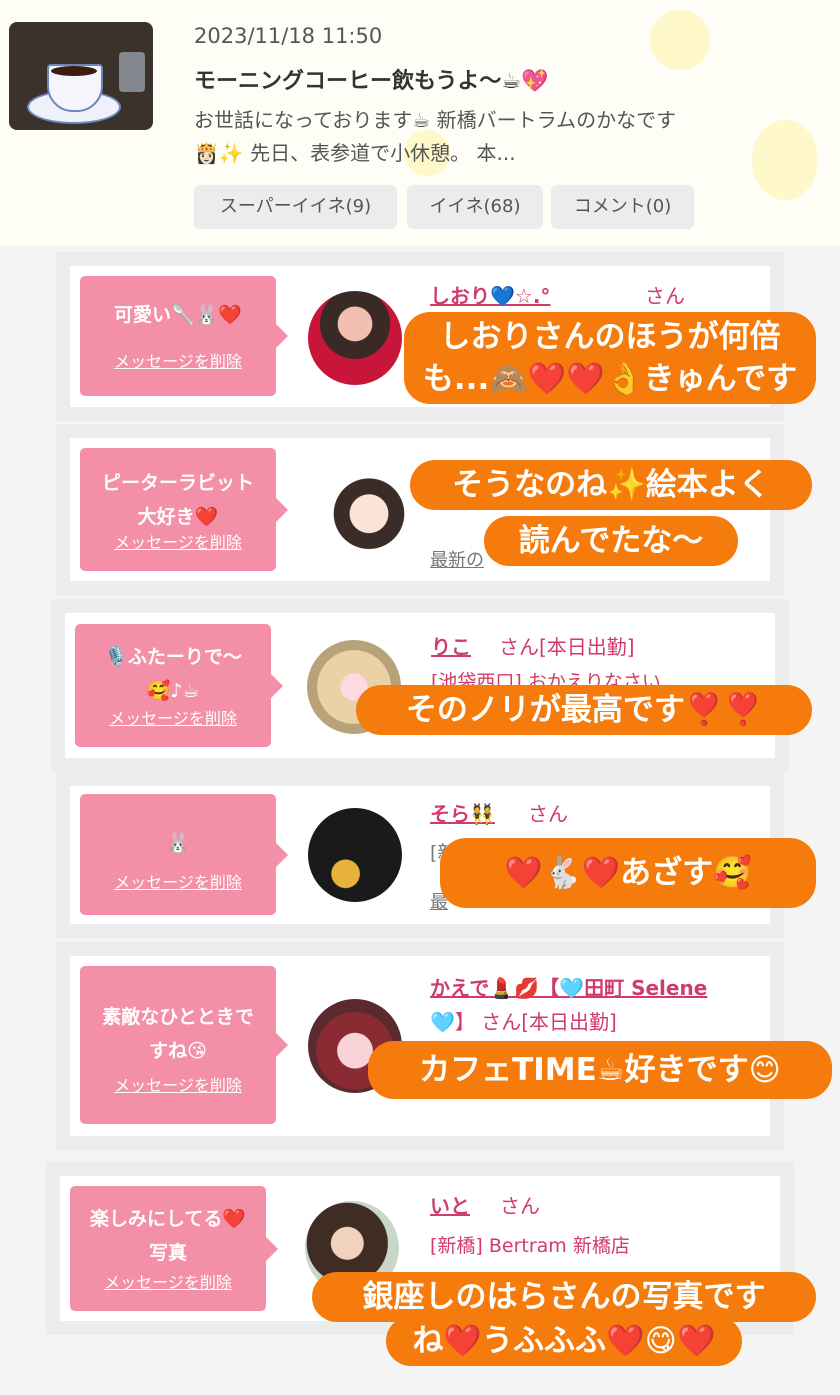 This screenshot has width=840, height=1395. I want to click on caption-overlay: しおりさんのほうが何倍 も...🙈❤️❤️👌きゅんです, so click(610, 358).